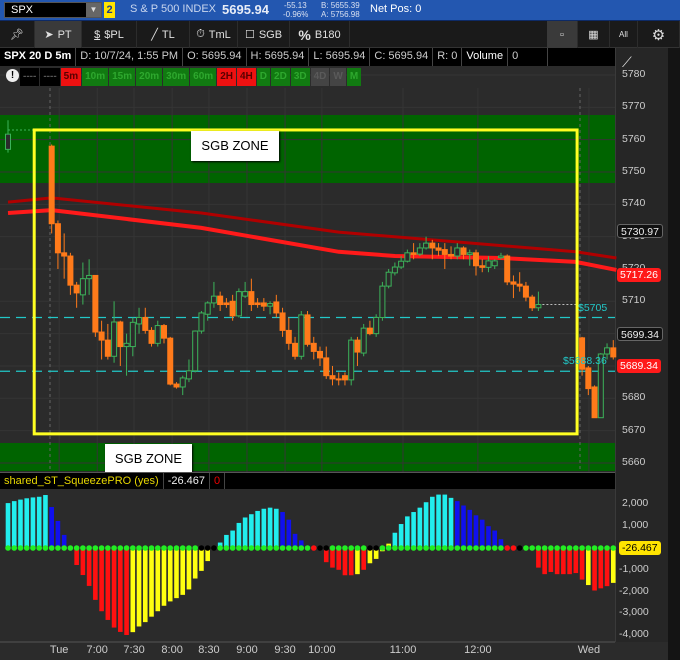 This screenshot has height=660, width=680. What do you see at coordinates (149, 77) in the screenshot?
I see `timeframe-20m: 20m` at bounding box center [149, 77].